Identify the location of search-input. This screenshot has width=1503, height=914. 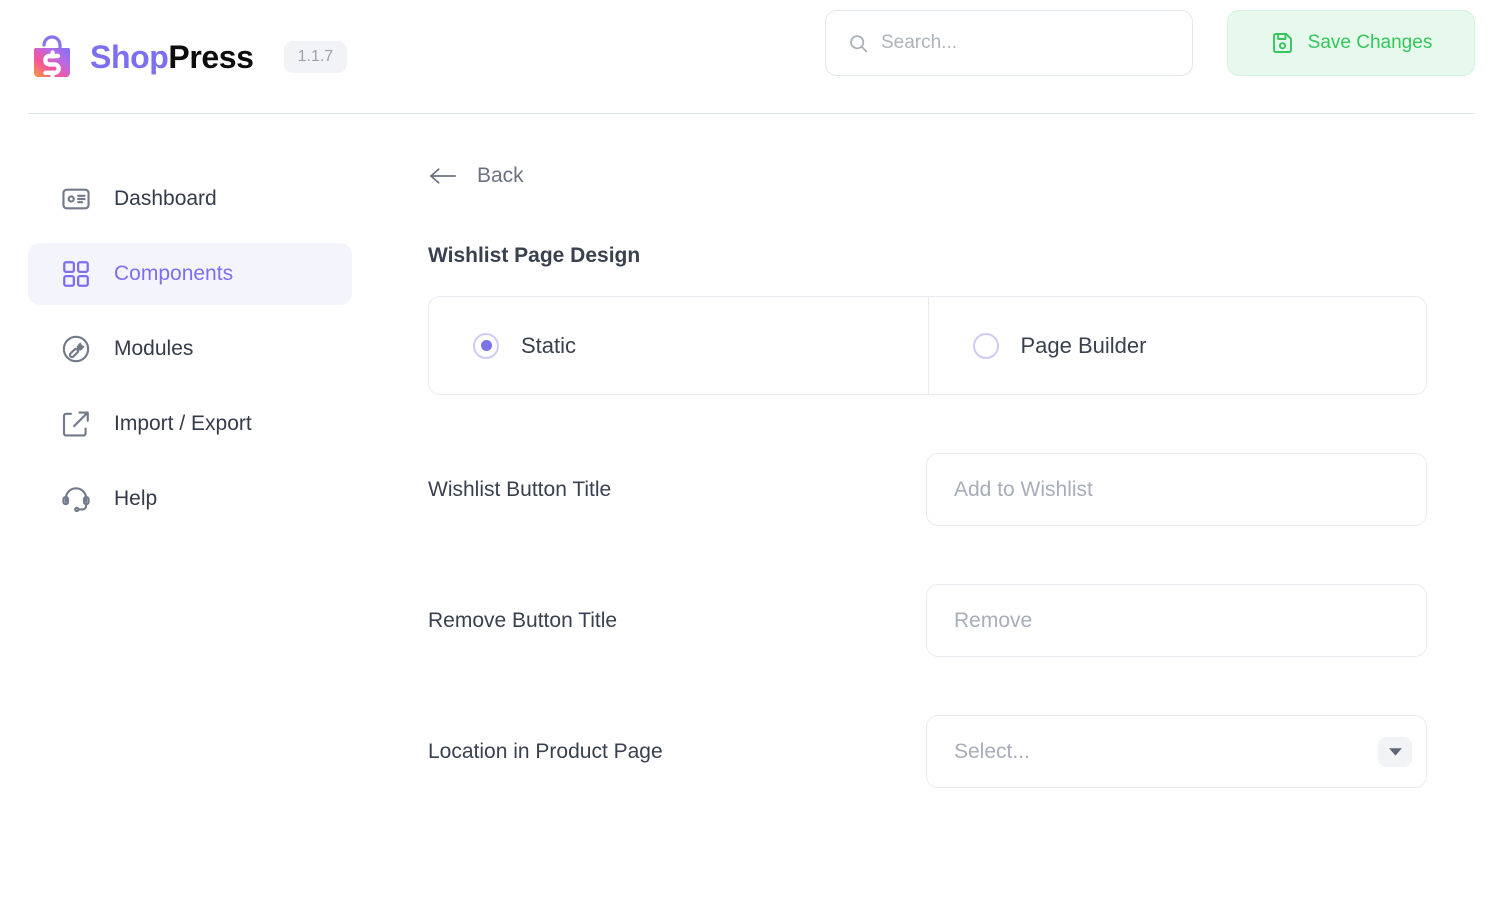
(1025, 43).